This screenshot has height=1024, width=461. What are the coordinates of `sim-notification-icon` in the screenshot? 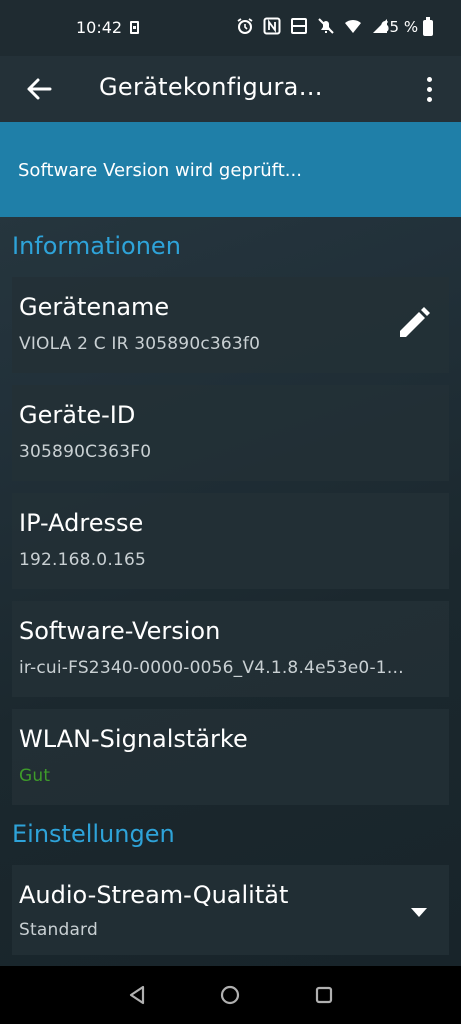 It's located at (134, 27).